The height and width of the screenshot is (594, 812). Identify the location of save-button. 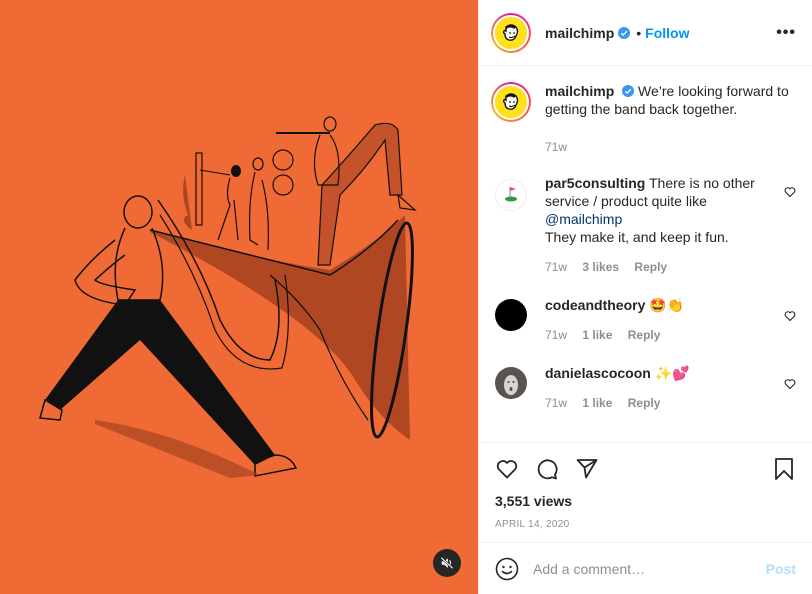
(784, 469).